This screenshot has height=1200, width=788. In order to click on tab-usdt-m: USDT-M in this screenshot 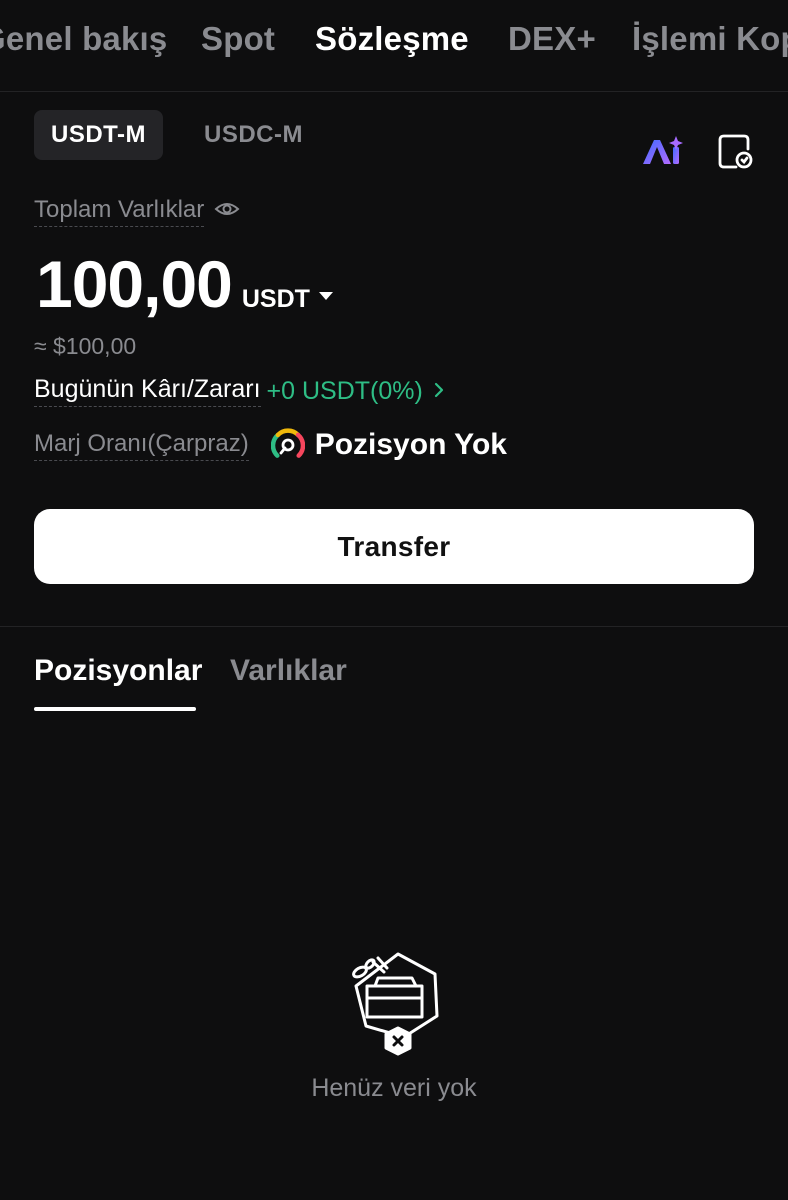, I will do `click(98, 135)`.